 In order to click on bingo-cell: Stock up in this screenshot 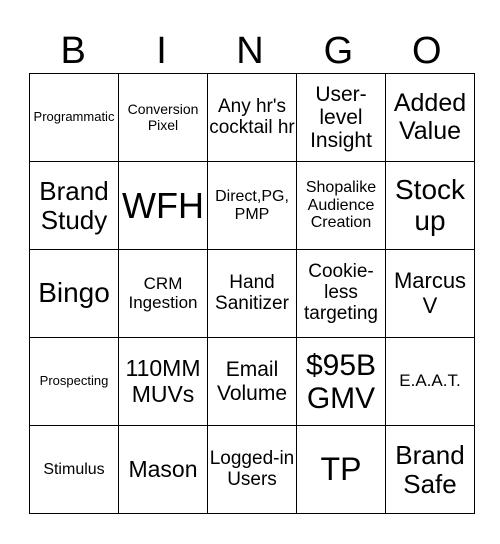, I will do `click(430, 205)`.